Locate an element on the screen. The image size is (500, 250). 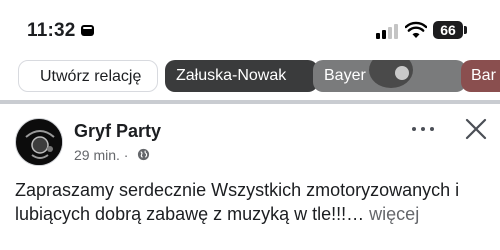
story-bar: Bar is located at coordinates (480, 76).